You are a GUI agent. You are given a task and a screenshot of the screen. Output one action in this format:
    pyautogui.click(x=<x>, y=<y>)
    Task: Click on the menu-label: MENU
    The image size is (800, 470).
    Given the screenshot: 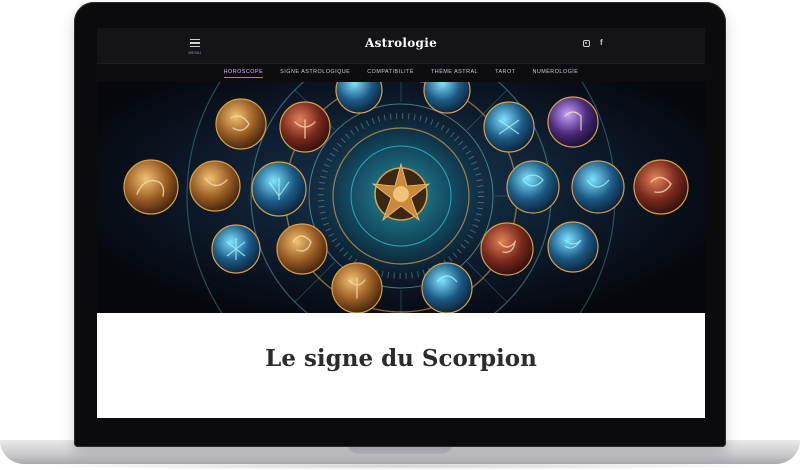 What is the action you would take?
    pyautogui.click(x=195, y=52)
    